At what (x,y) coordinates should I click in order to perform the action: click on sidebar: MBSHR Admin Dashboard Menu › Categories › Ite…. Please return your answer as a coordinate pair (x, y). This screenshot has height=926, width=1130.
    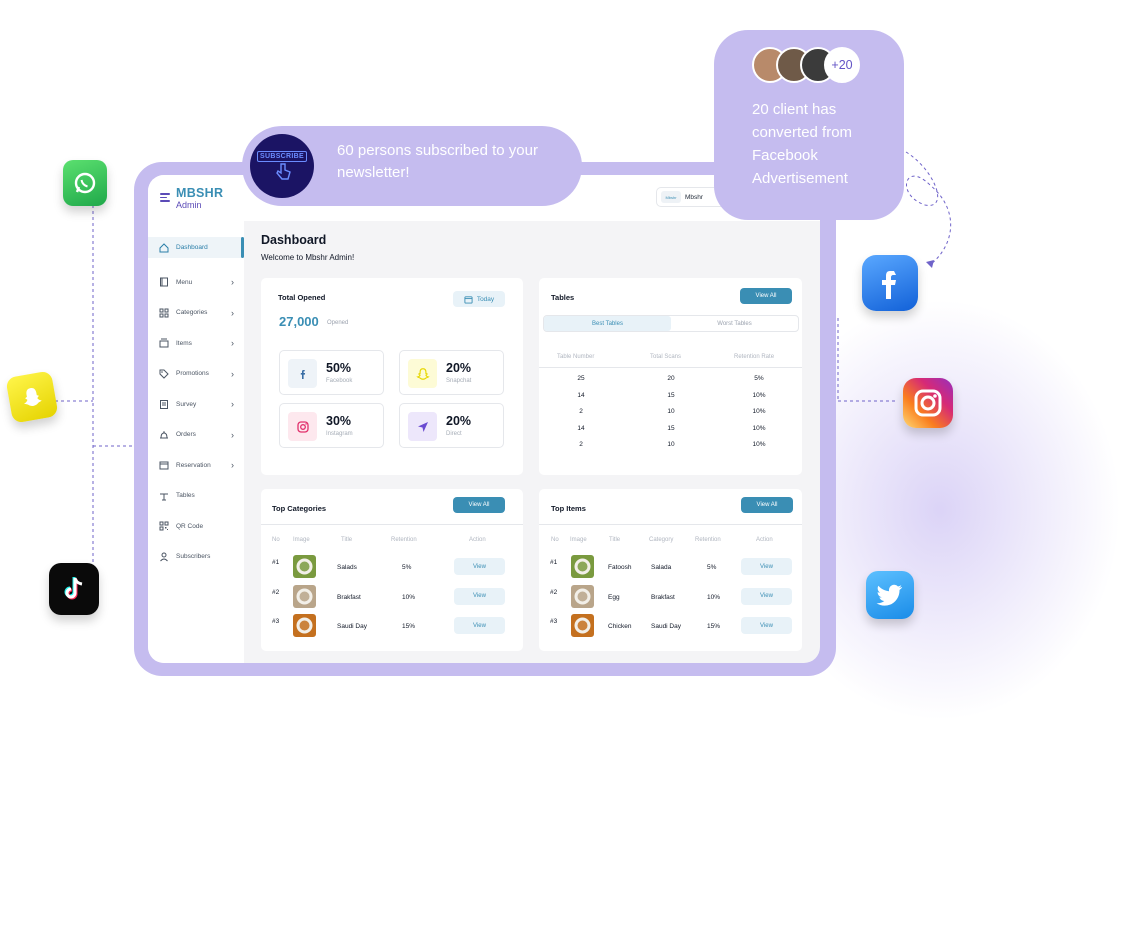
    Looking at the image, I should click on (196, 419).